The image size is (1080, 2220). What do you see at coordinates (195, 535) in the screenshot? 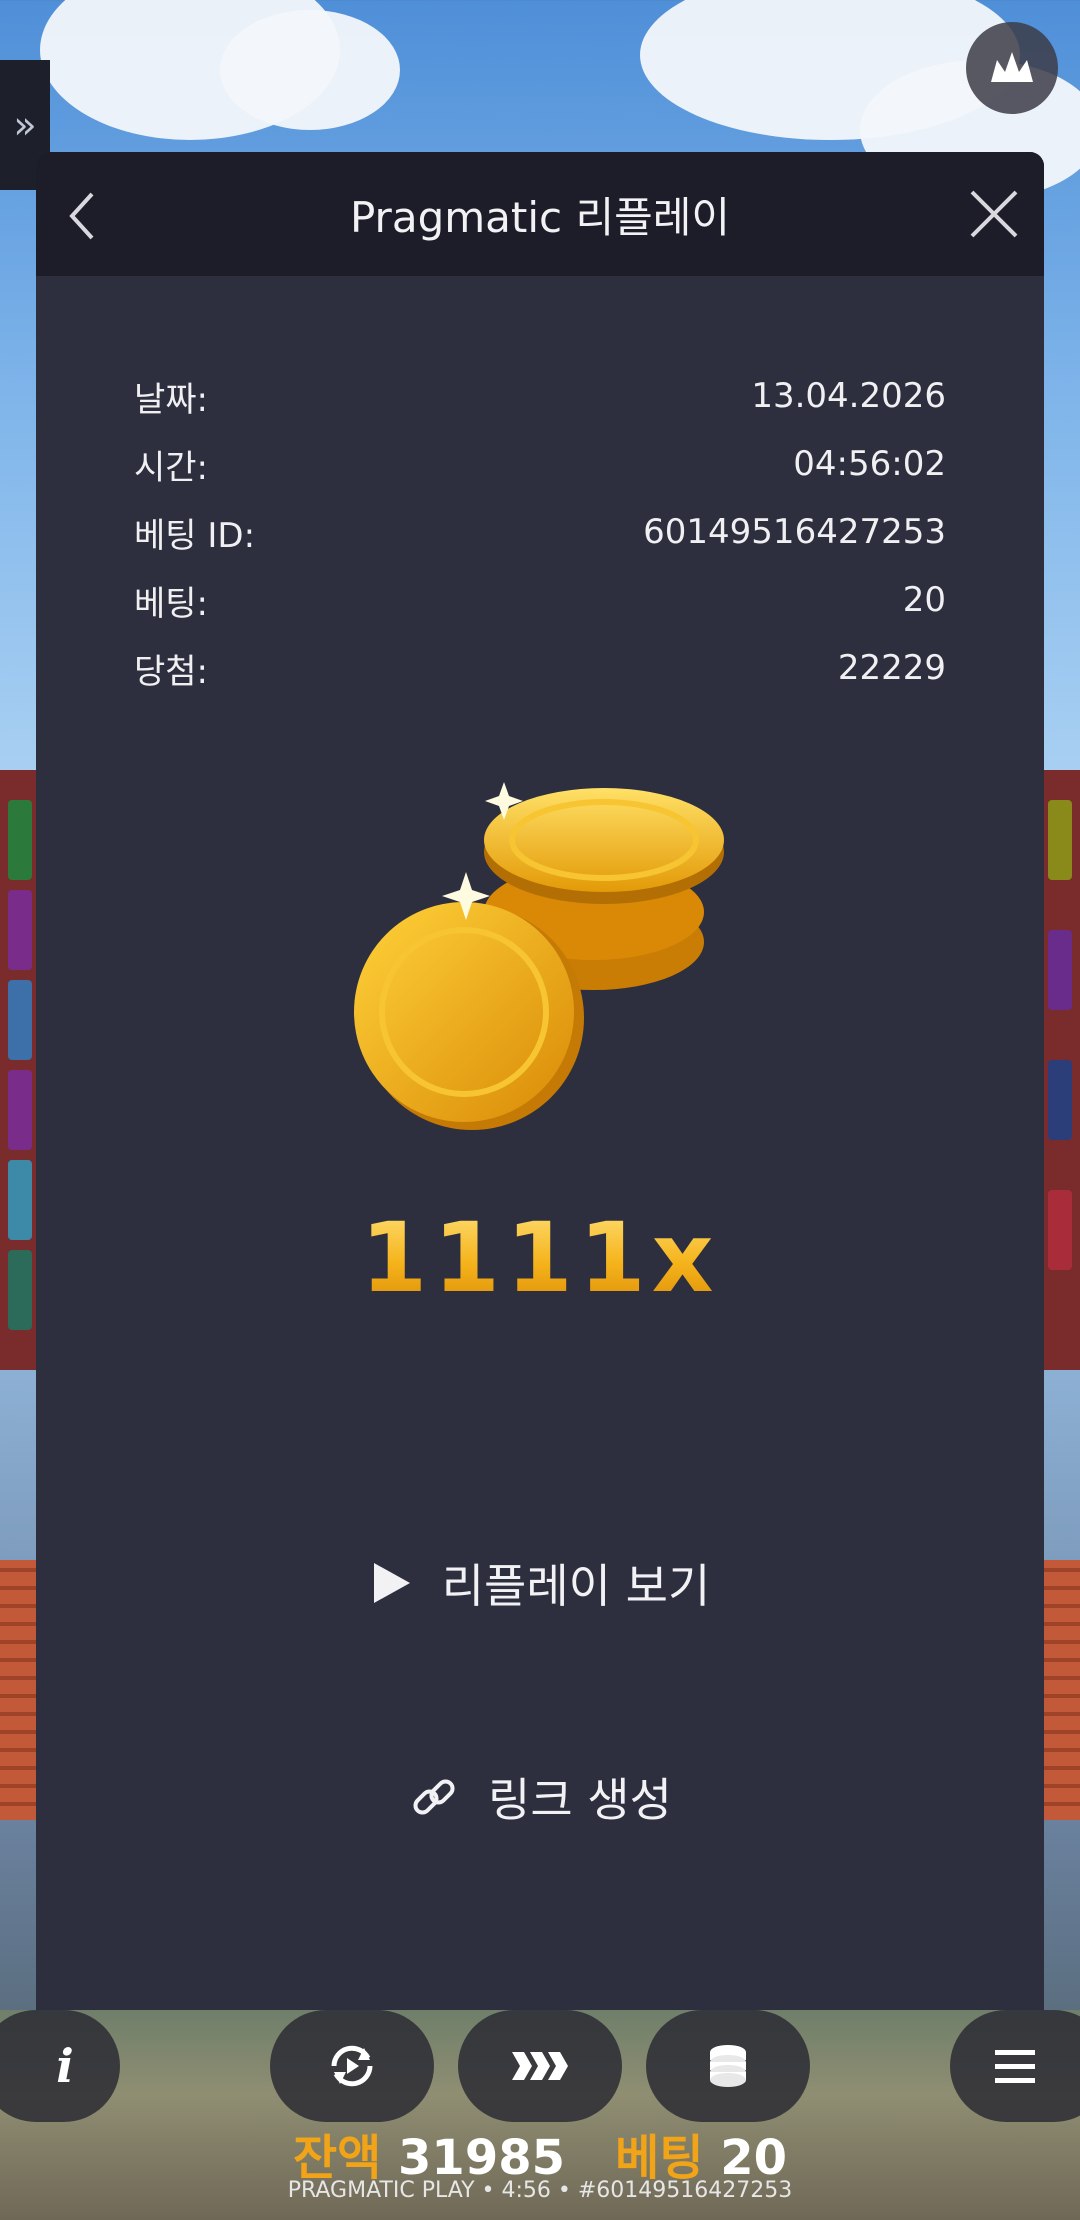
I see `bet-id-label: 베팅 ID:` at bounding box center [195, 535].